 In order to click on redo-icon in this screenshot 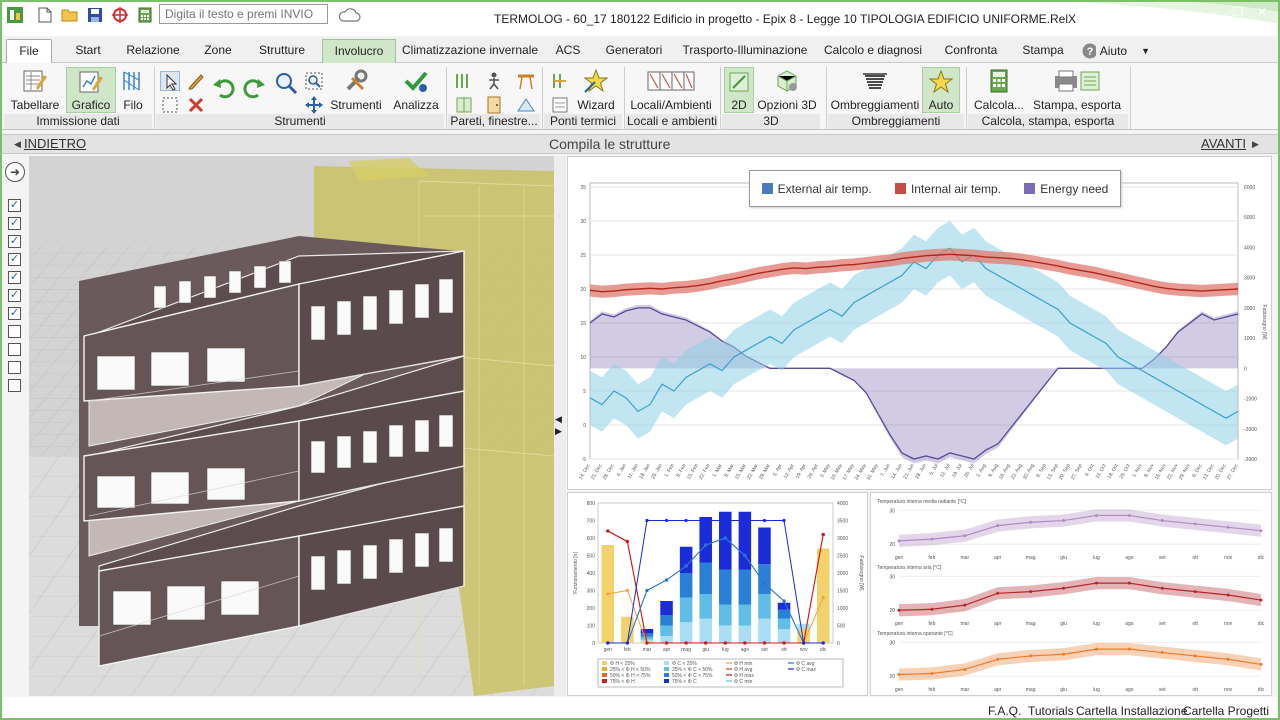, I will do `click(254, 87)`.